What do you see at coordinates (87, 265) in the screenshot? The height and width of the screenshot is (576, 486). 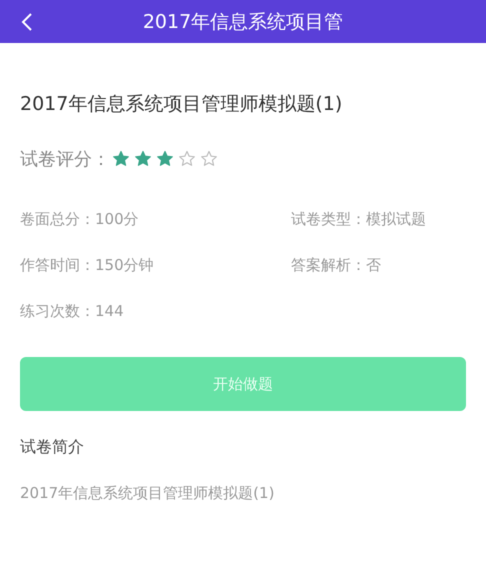 I see `info-text: 作答时间：150分钟` at bounding box center [87, 265].